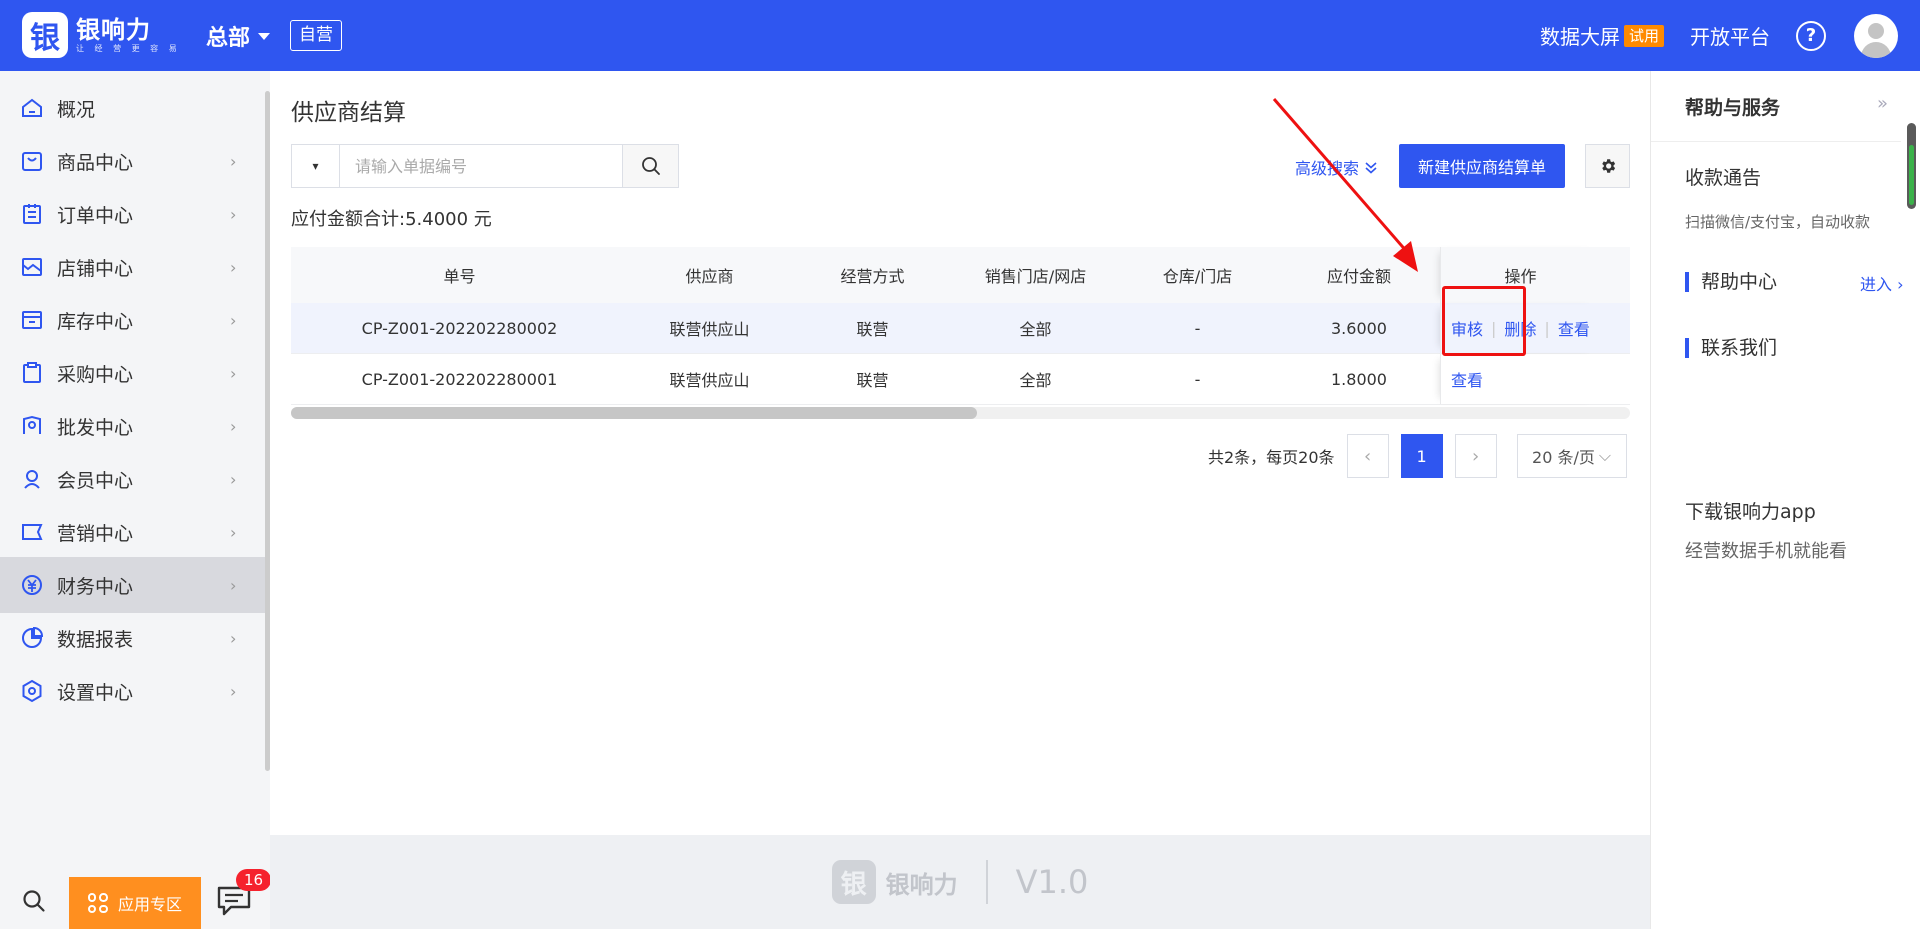  I want to click on page-number-button: 1, so click(1421, 456).